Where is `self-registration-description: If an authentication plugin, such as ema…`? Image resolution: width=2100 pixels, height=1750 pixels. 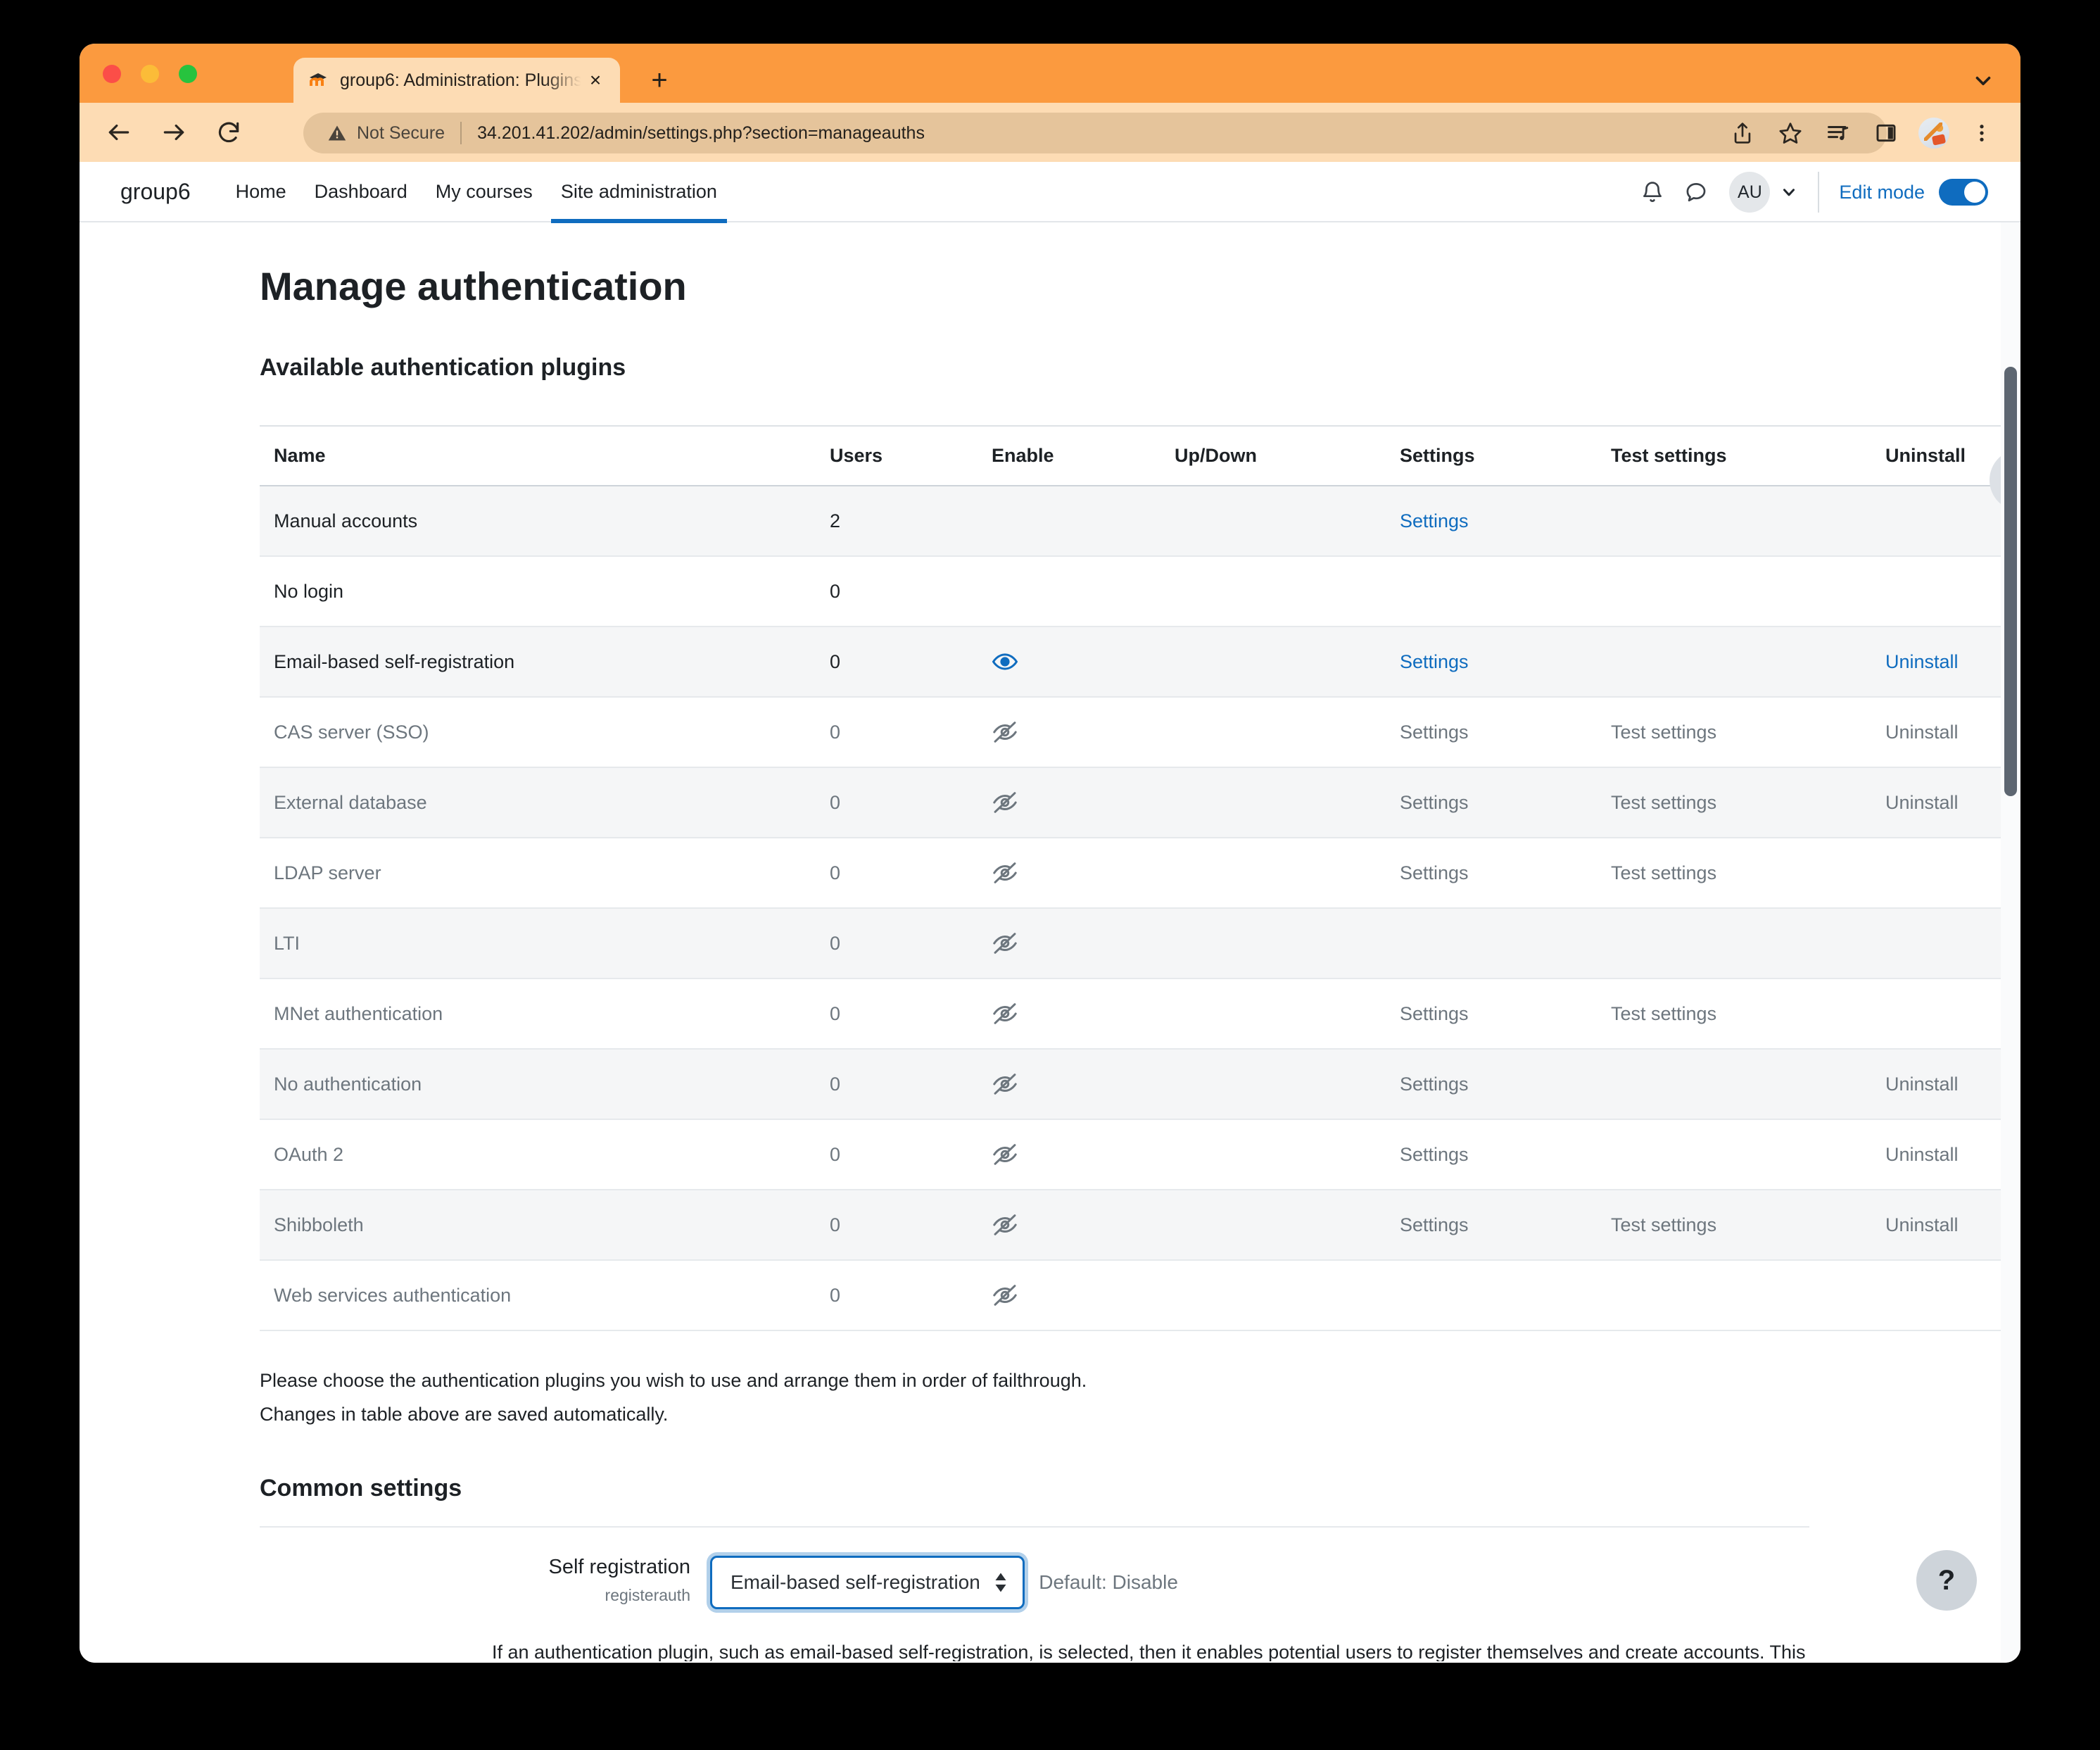 self-registration-description: If an authentication plugin, such as ema… is located at coordinates (1149, 1651).